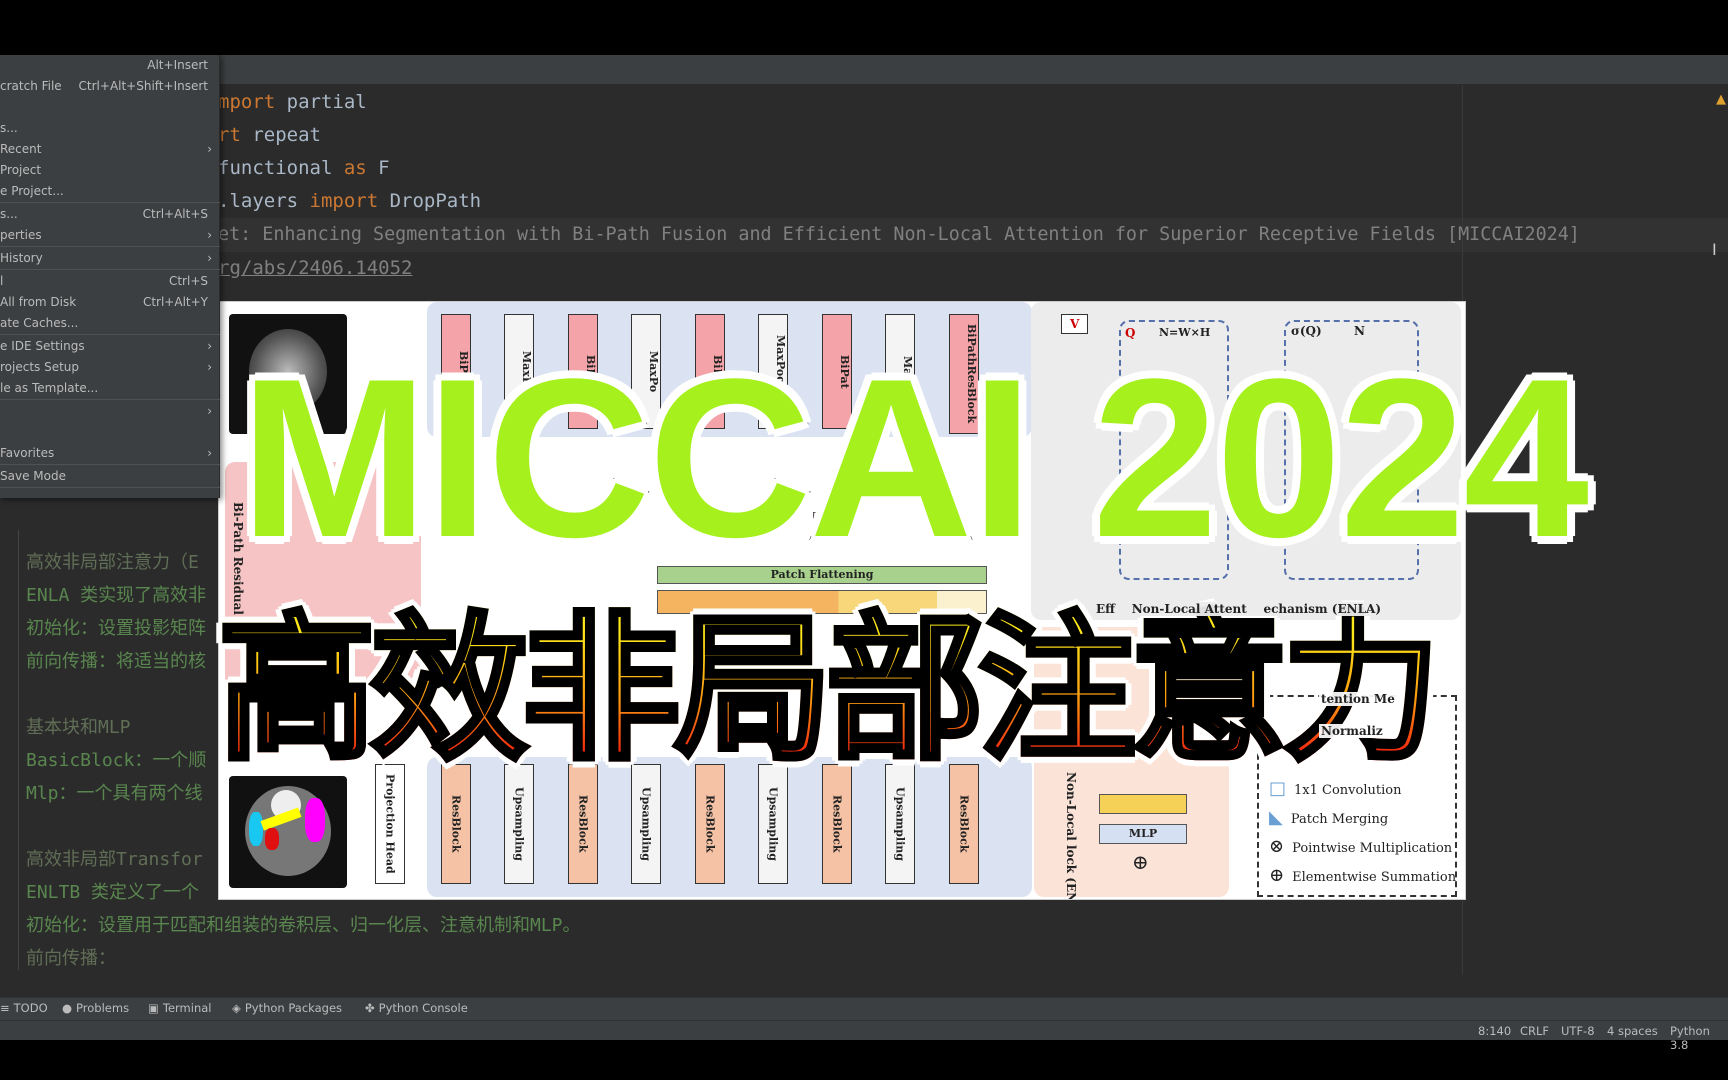 This screenshot has width=1728, height=1080. What do you see at coordinates (1348, 790) in the screenshot?
I see `legend-label: 1x1 Convolution` at bounding box center [1348, 790].